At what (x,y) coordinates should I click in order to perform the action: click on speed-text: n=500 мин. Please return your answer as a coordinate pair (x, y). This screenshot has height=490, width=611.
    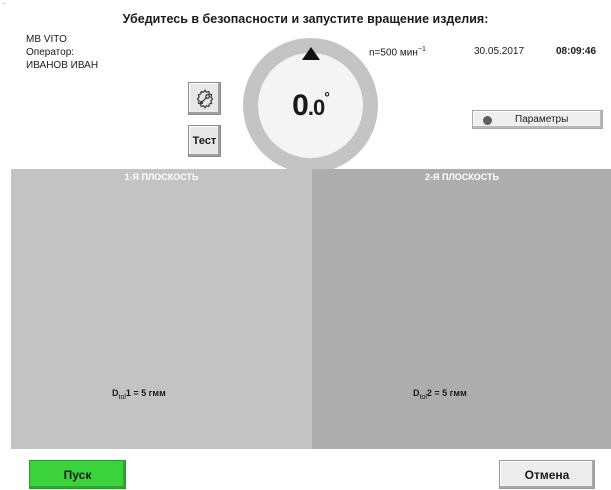
    Looking at the image, I should click on (393, 53).